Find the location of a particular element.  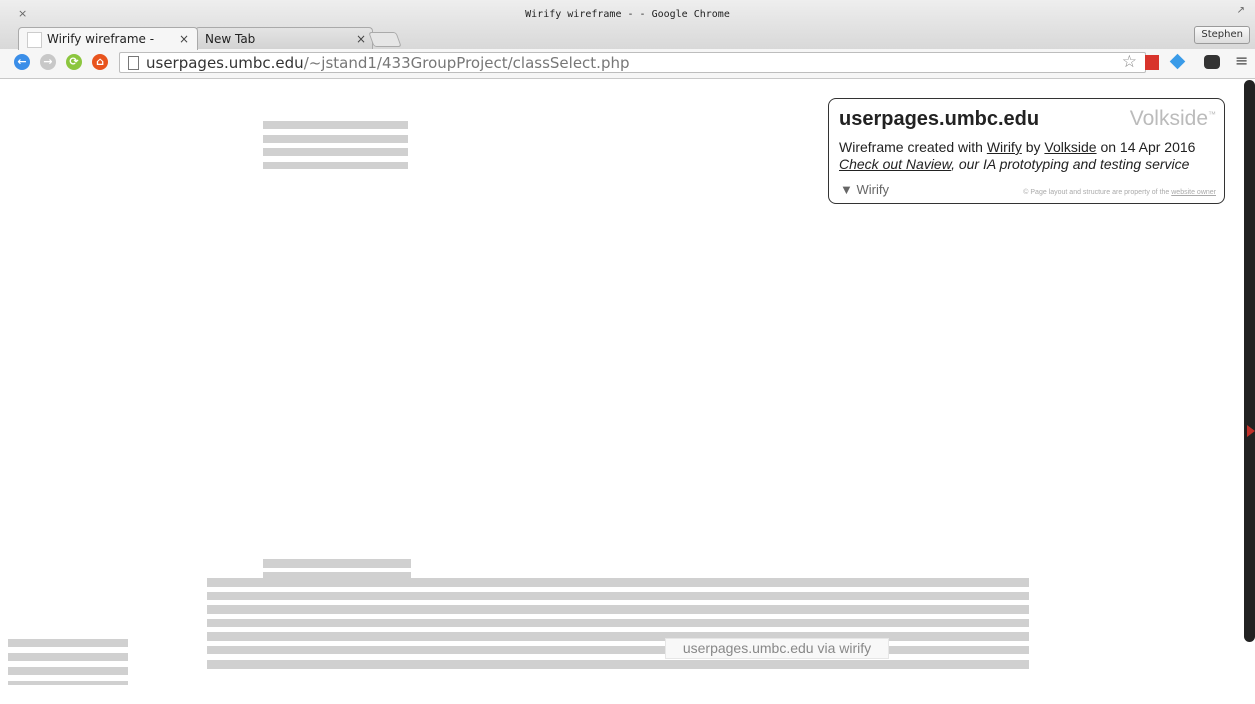

tab-label: New Tab is located at coordinates (230, 39).